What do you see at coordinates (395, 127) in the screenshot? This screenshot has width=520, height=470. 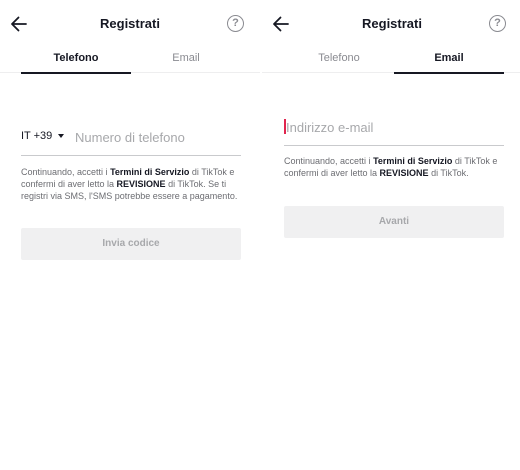 I see `email-input` at bounding box center [395, 127].